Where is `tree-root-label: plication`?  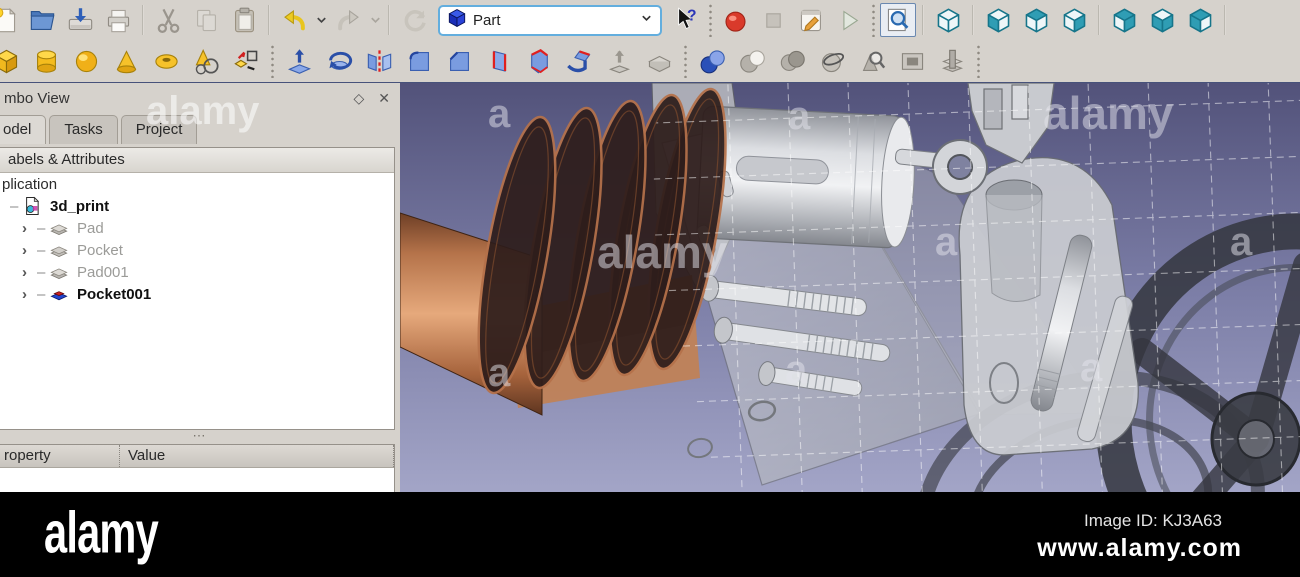 tree-root-label: plication is located at coordinates (30, 184).